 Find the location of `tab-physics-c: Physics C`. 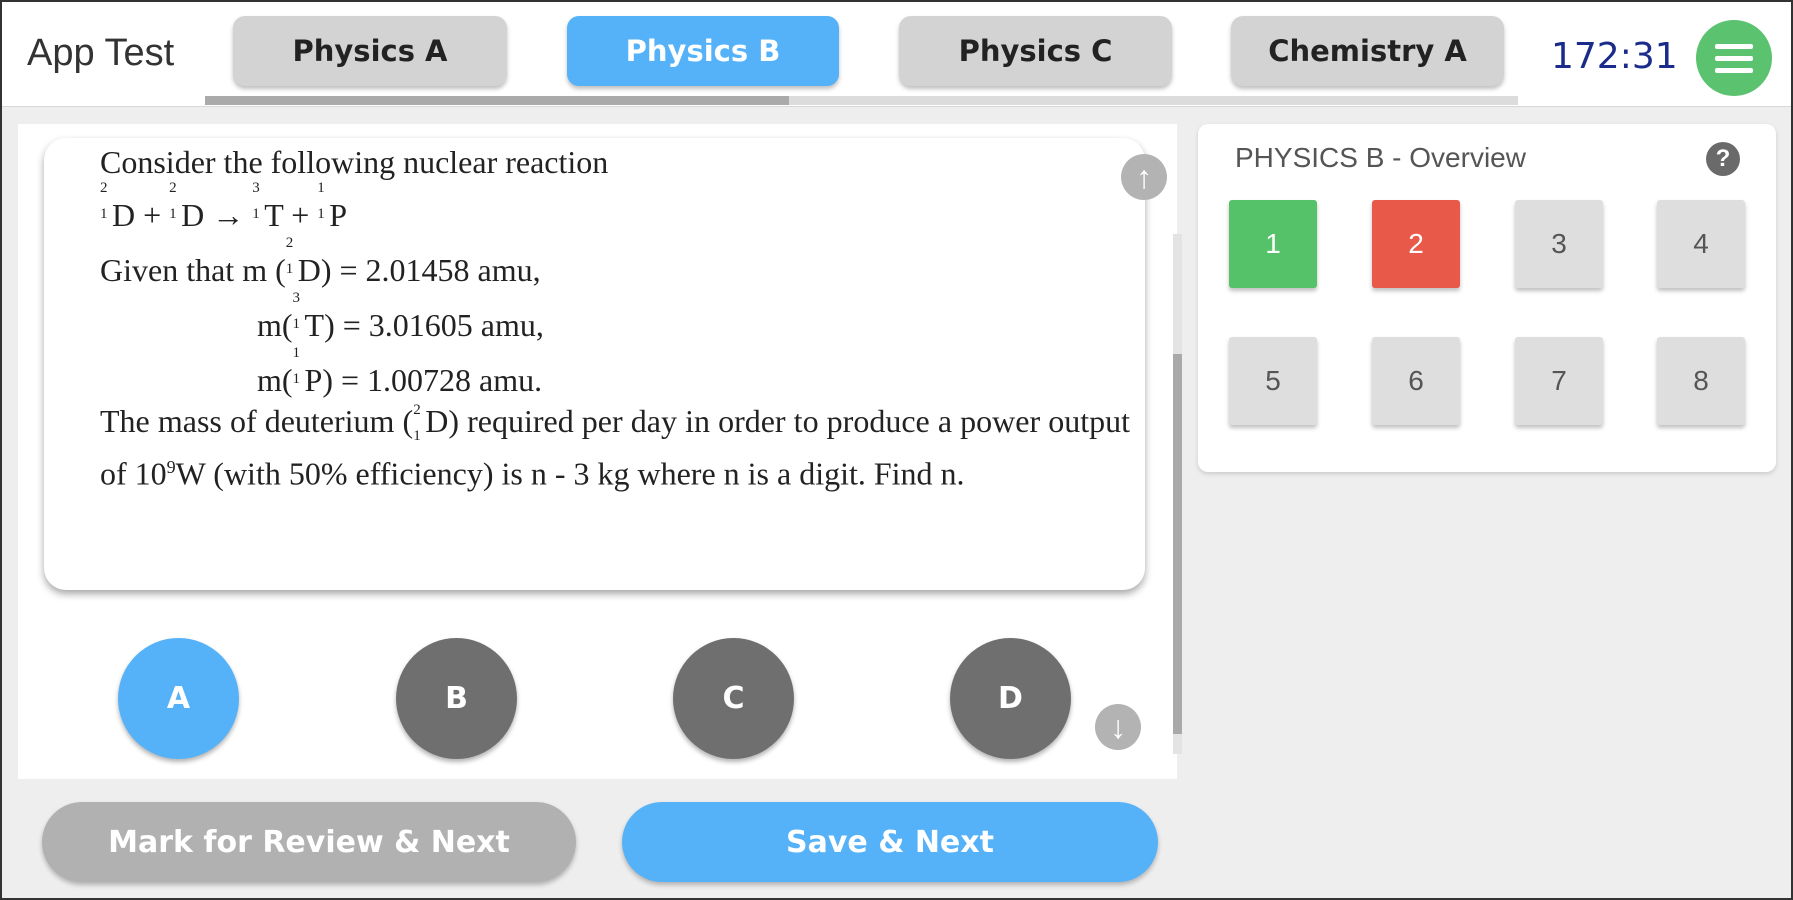

tab-physics-c: Physics C is located at coordinates (1035, 51).